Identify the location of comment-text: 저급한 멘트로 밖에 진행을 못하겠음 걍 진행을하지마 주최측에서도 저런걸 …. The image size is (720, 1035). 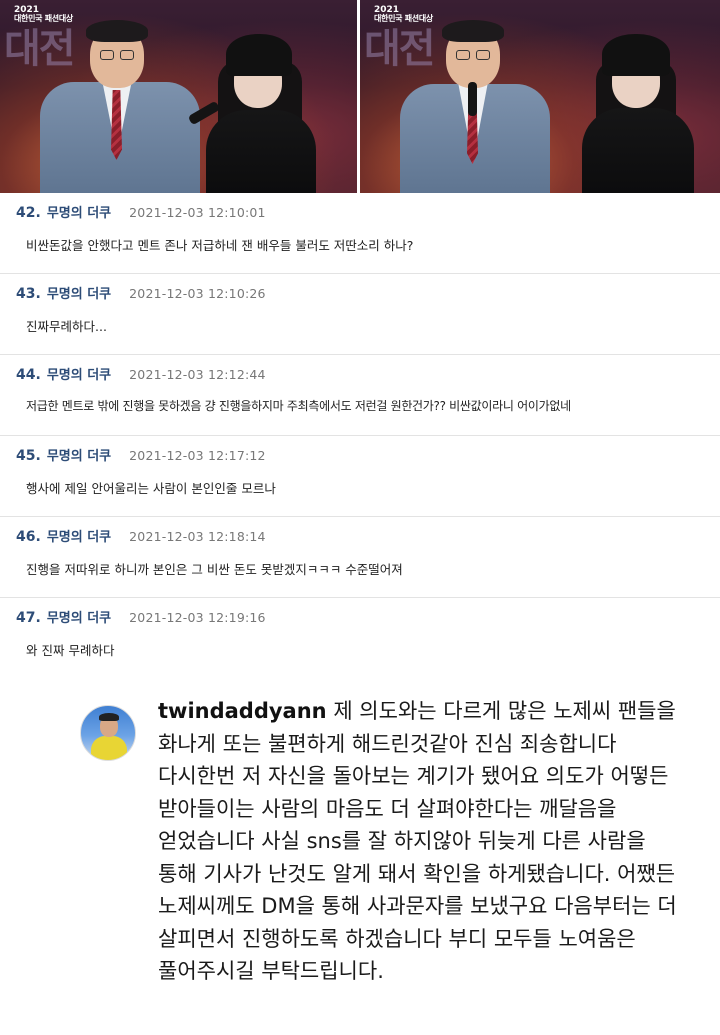
(298, 406).